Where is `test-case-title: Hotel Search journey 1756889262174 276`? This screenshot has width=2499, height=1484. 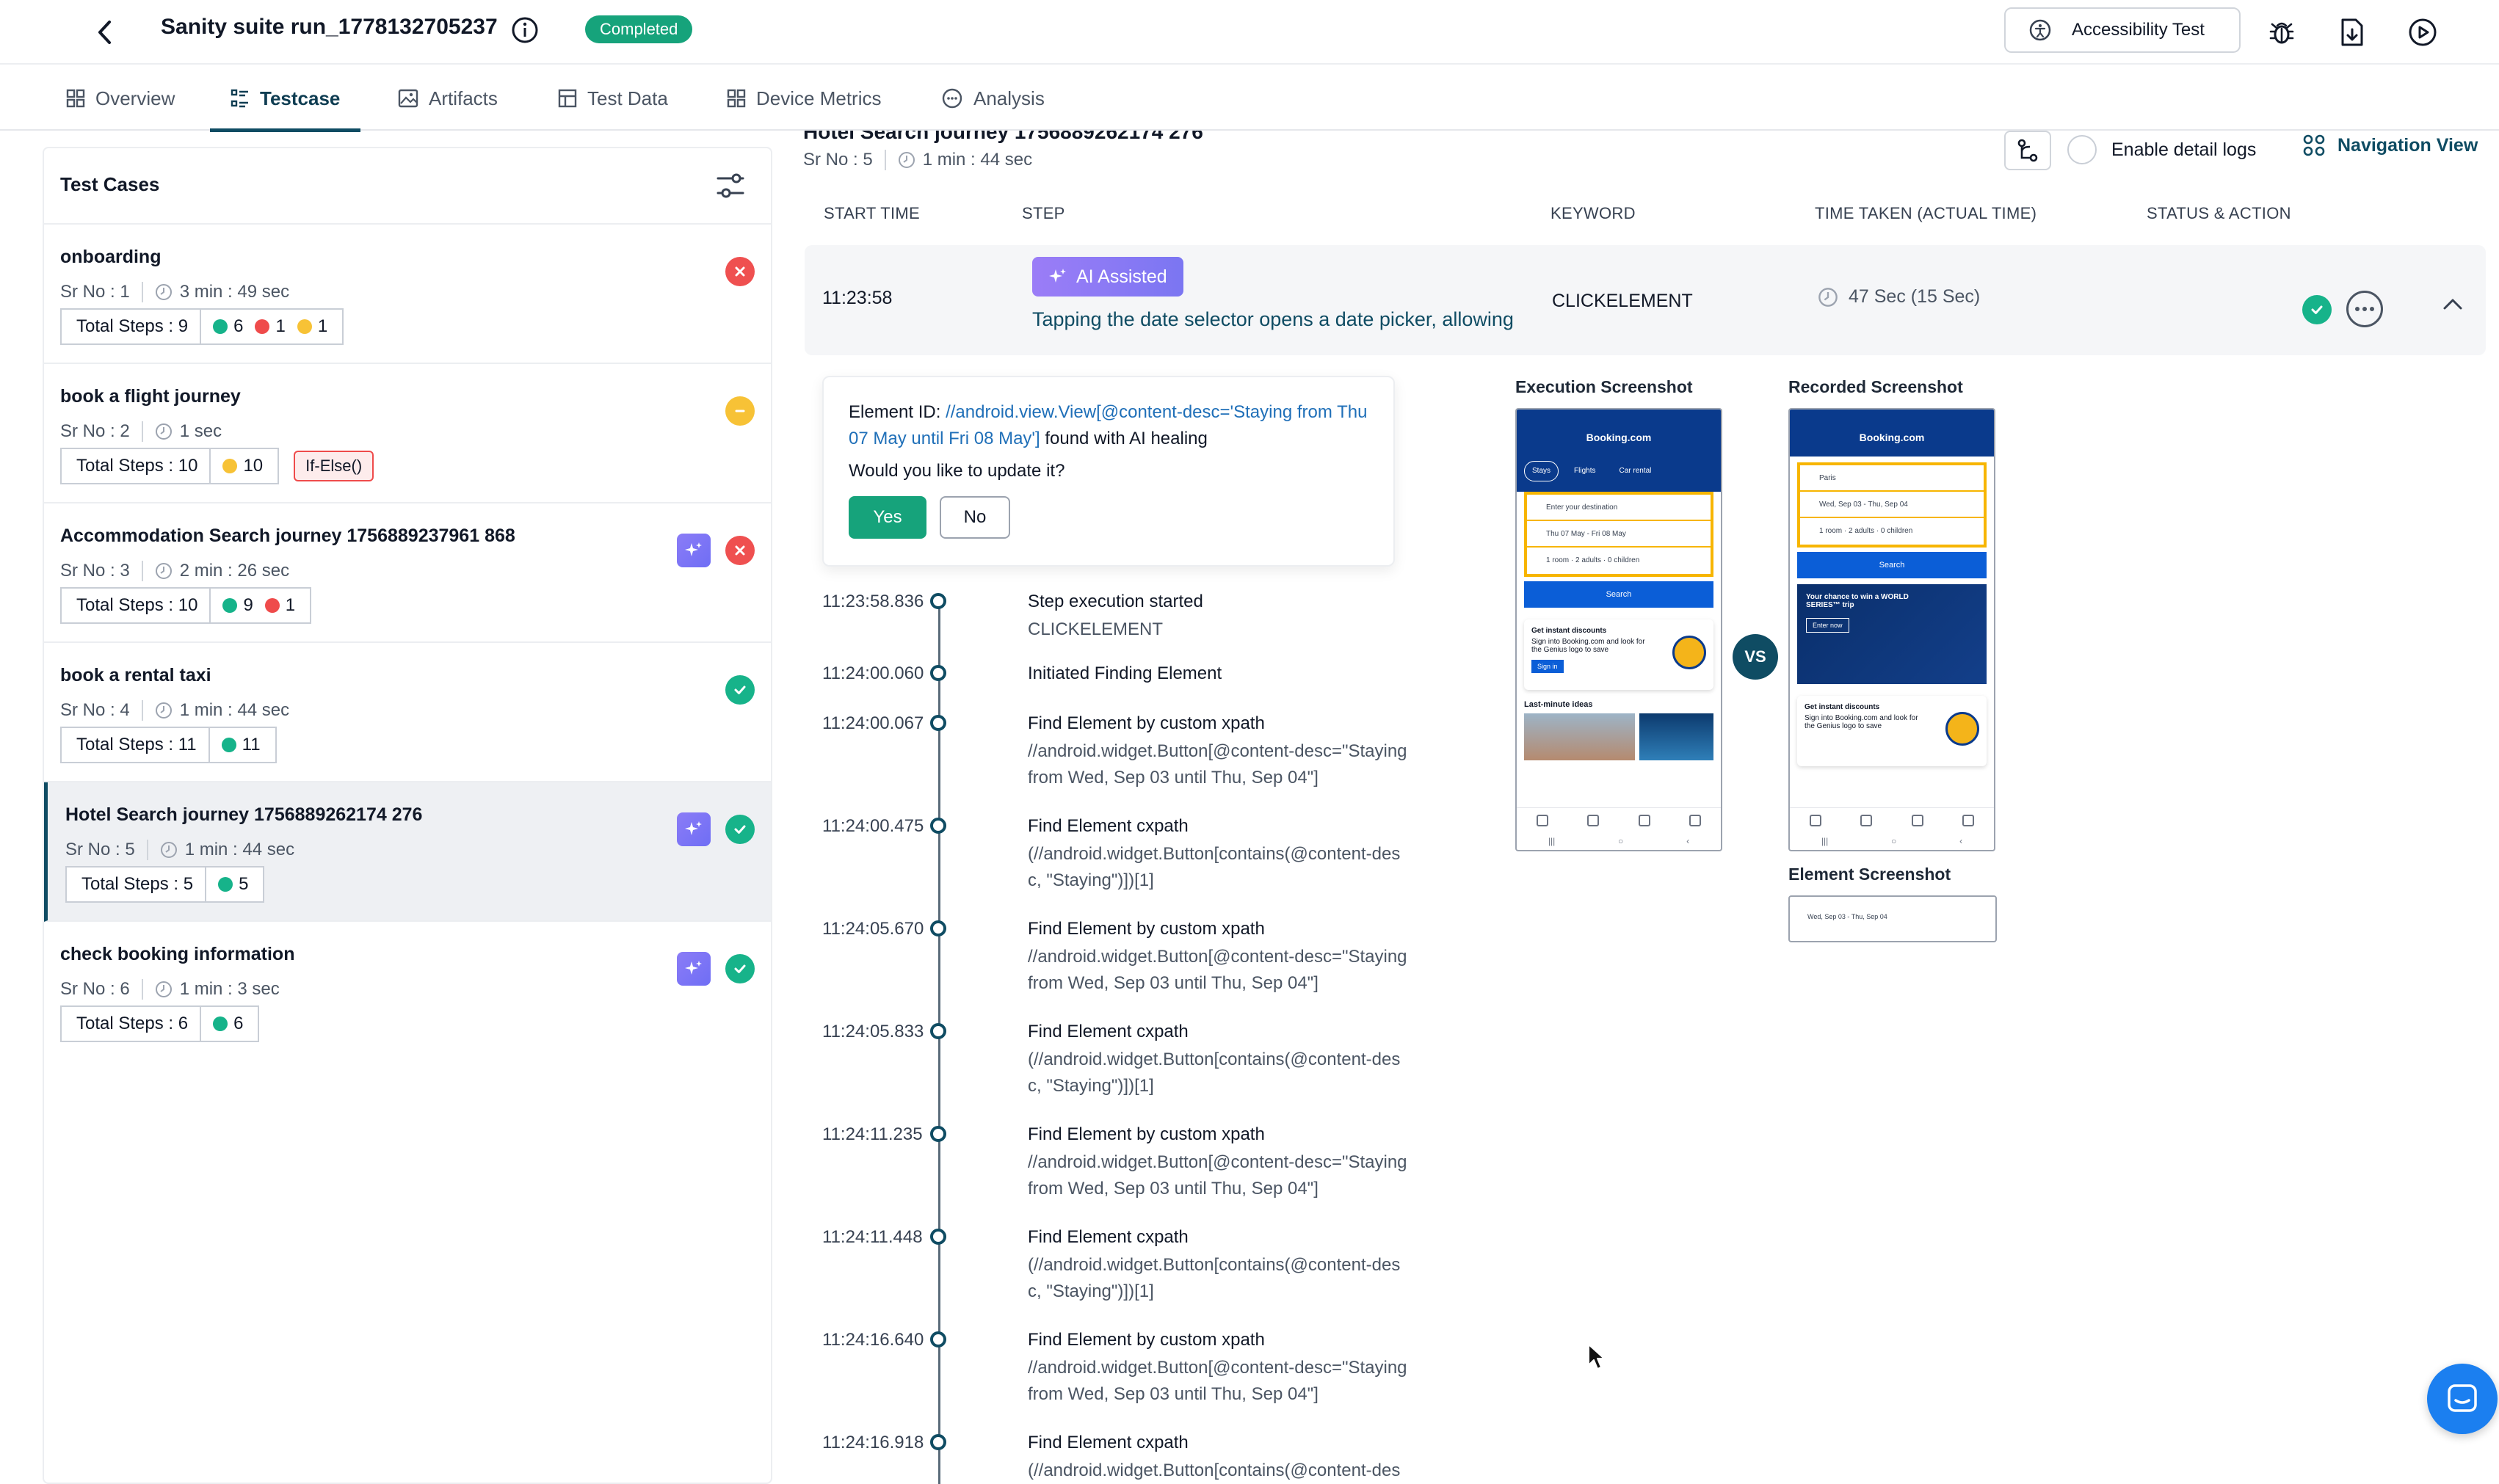
test-case-title: Hotel Search journey 1756889262174 276 is located at coordinates (1003, 137).